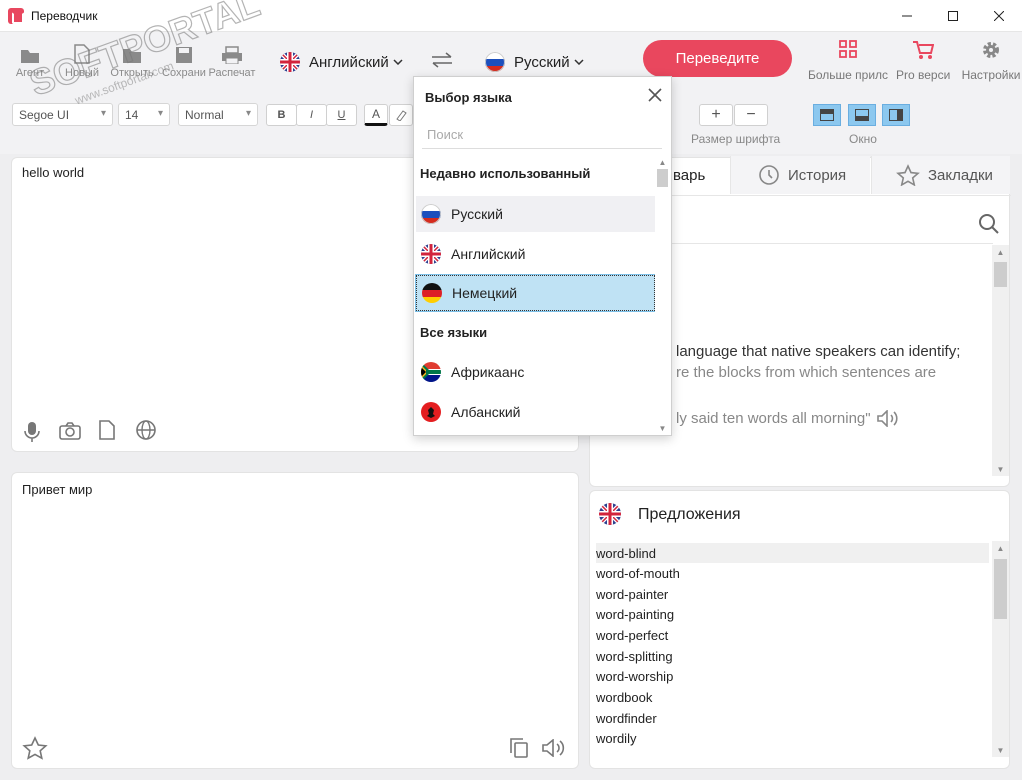  What do you see at coordinates (634, 676) in the screenshot?
I see `list-item: word-worship` at bounding box center [634, 676].